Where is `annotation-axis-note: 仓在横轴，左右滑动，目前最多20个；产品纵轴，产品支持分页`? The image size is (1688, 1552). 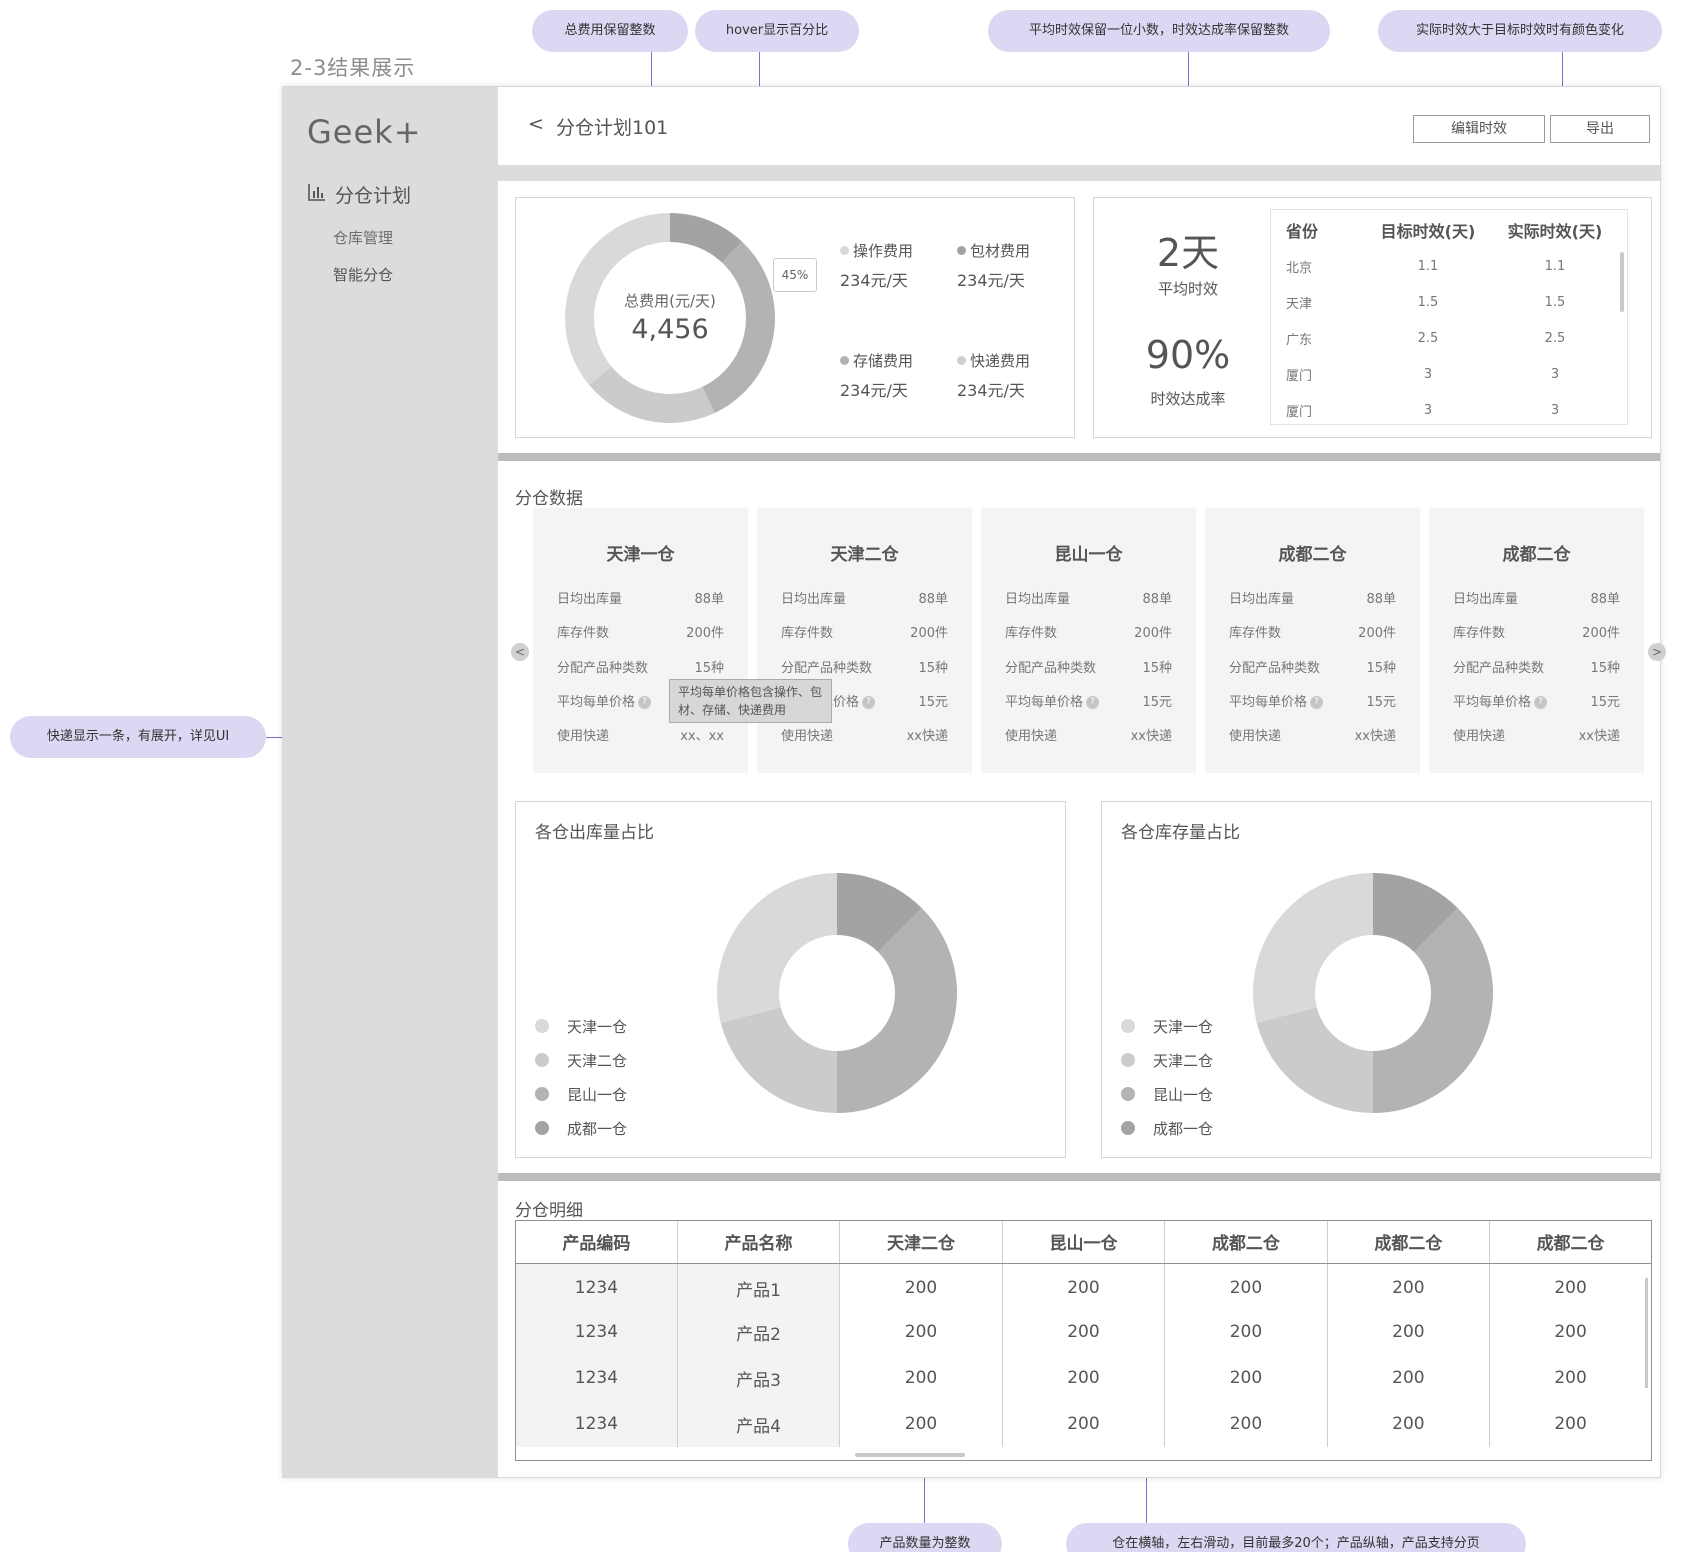 annotation-axis-note: 仓在横轴，左右滑动，目前最多20个；产品纵轴，产品支持分页 is located at coordinates (1296, 1537).